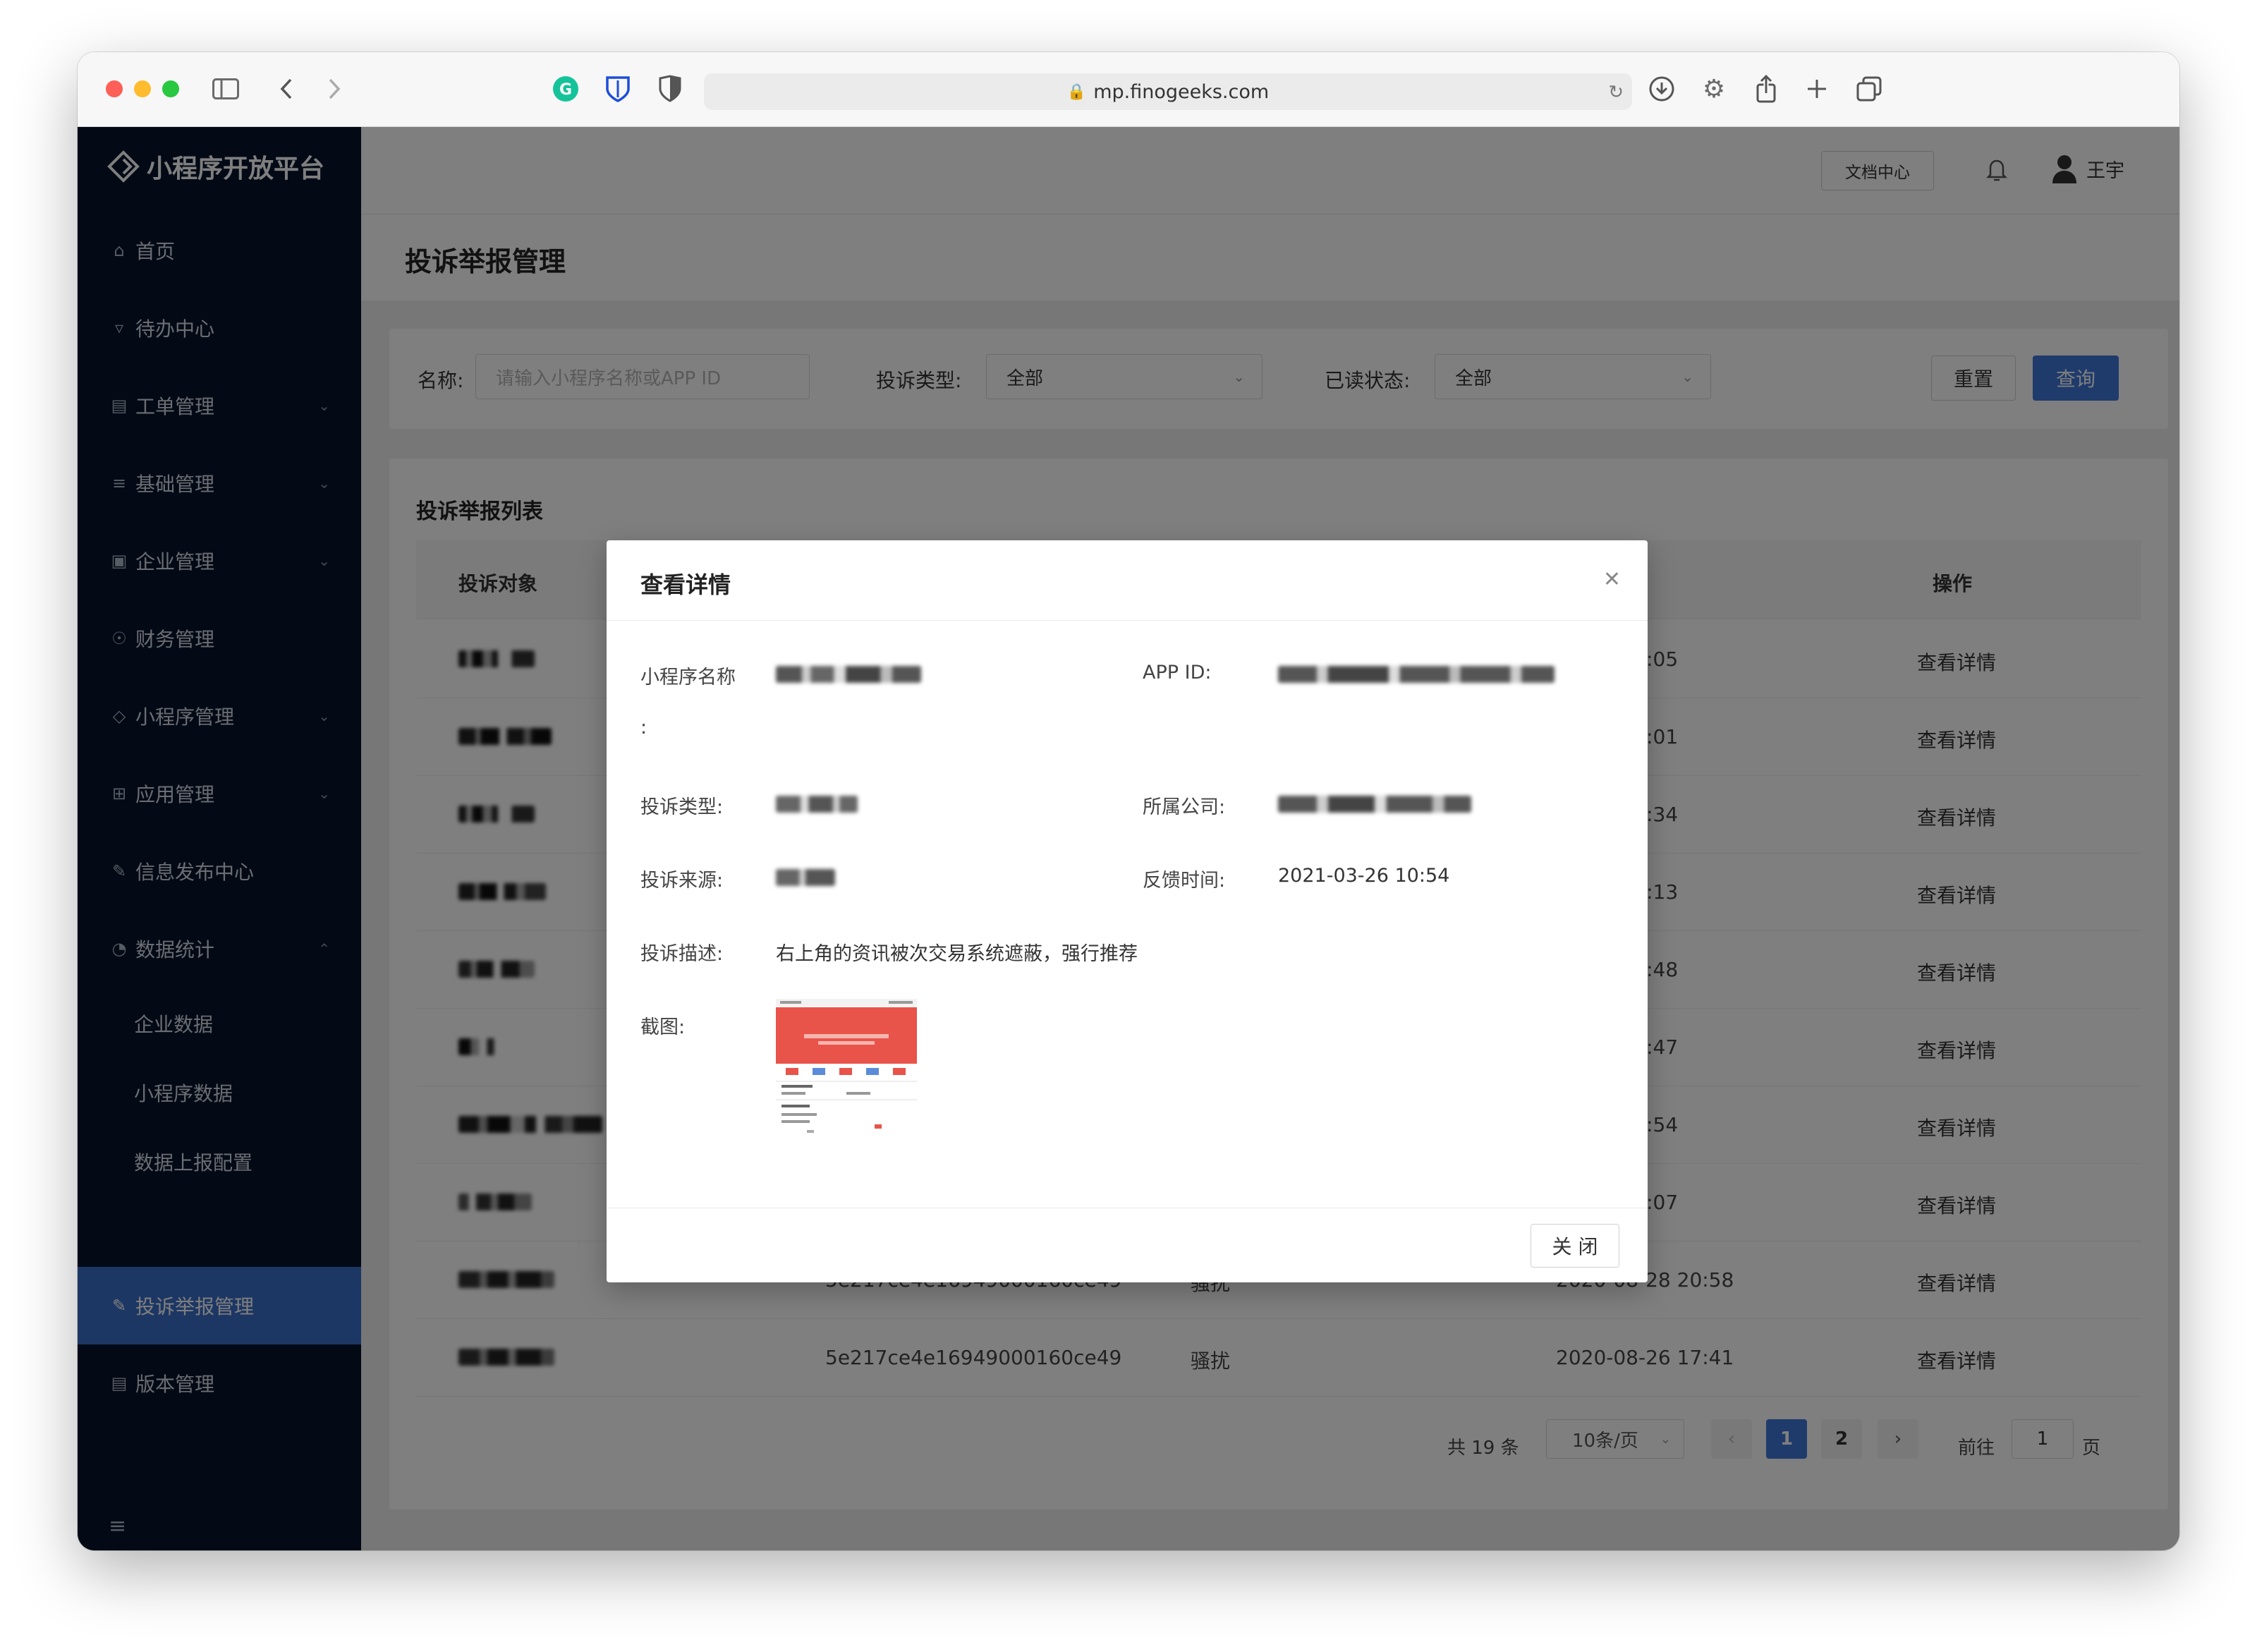 This screenshot has width=2257, height=1652. I want to click on share-icon, so click(1766, 89).